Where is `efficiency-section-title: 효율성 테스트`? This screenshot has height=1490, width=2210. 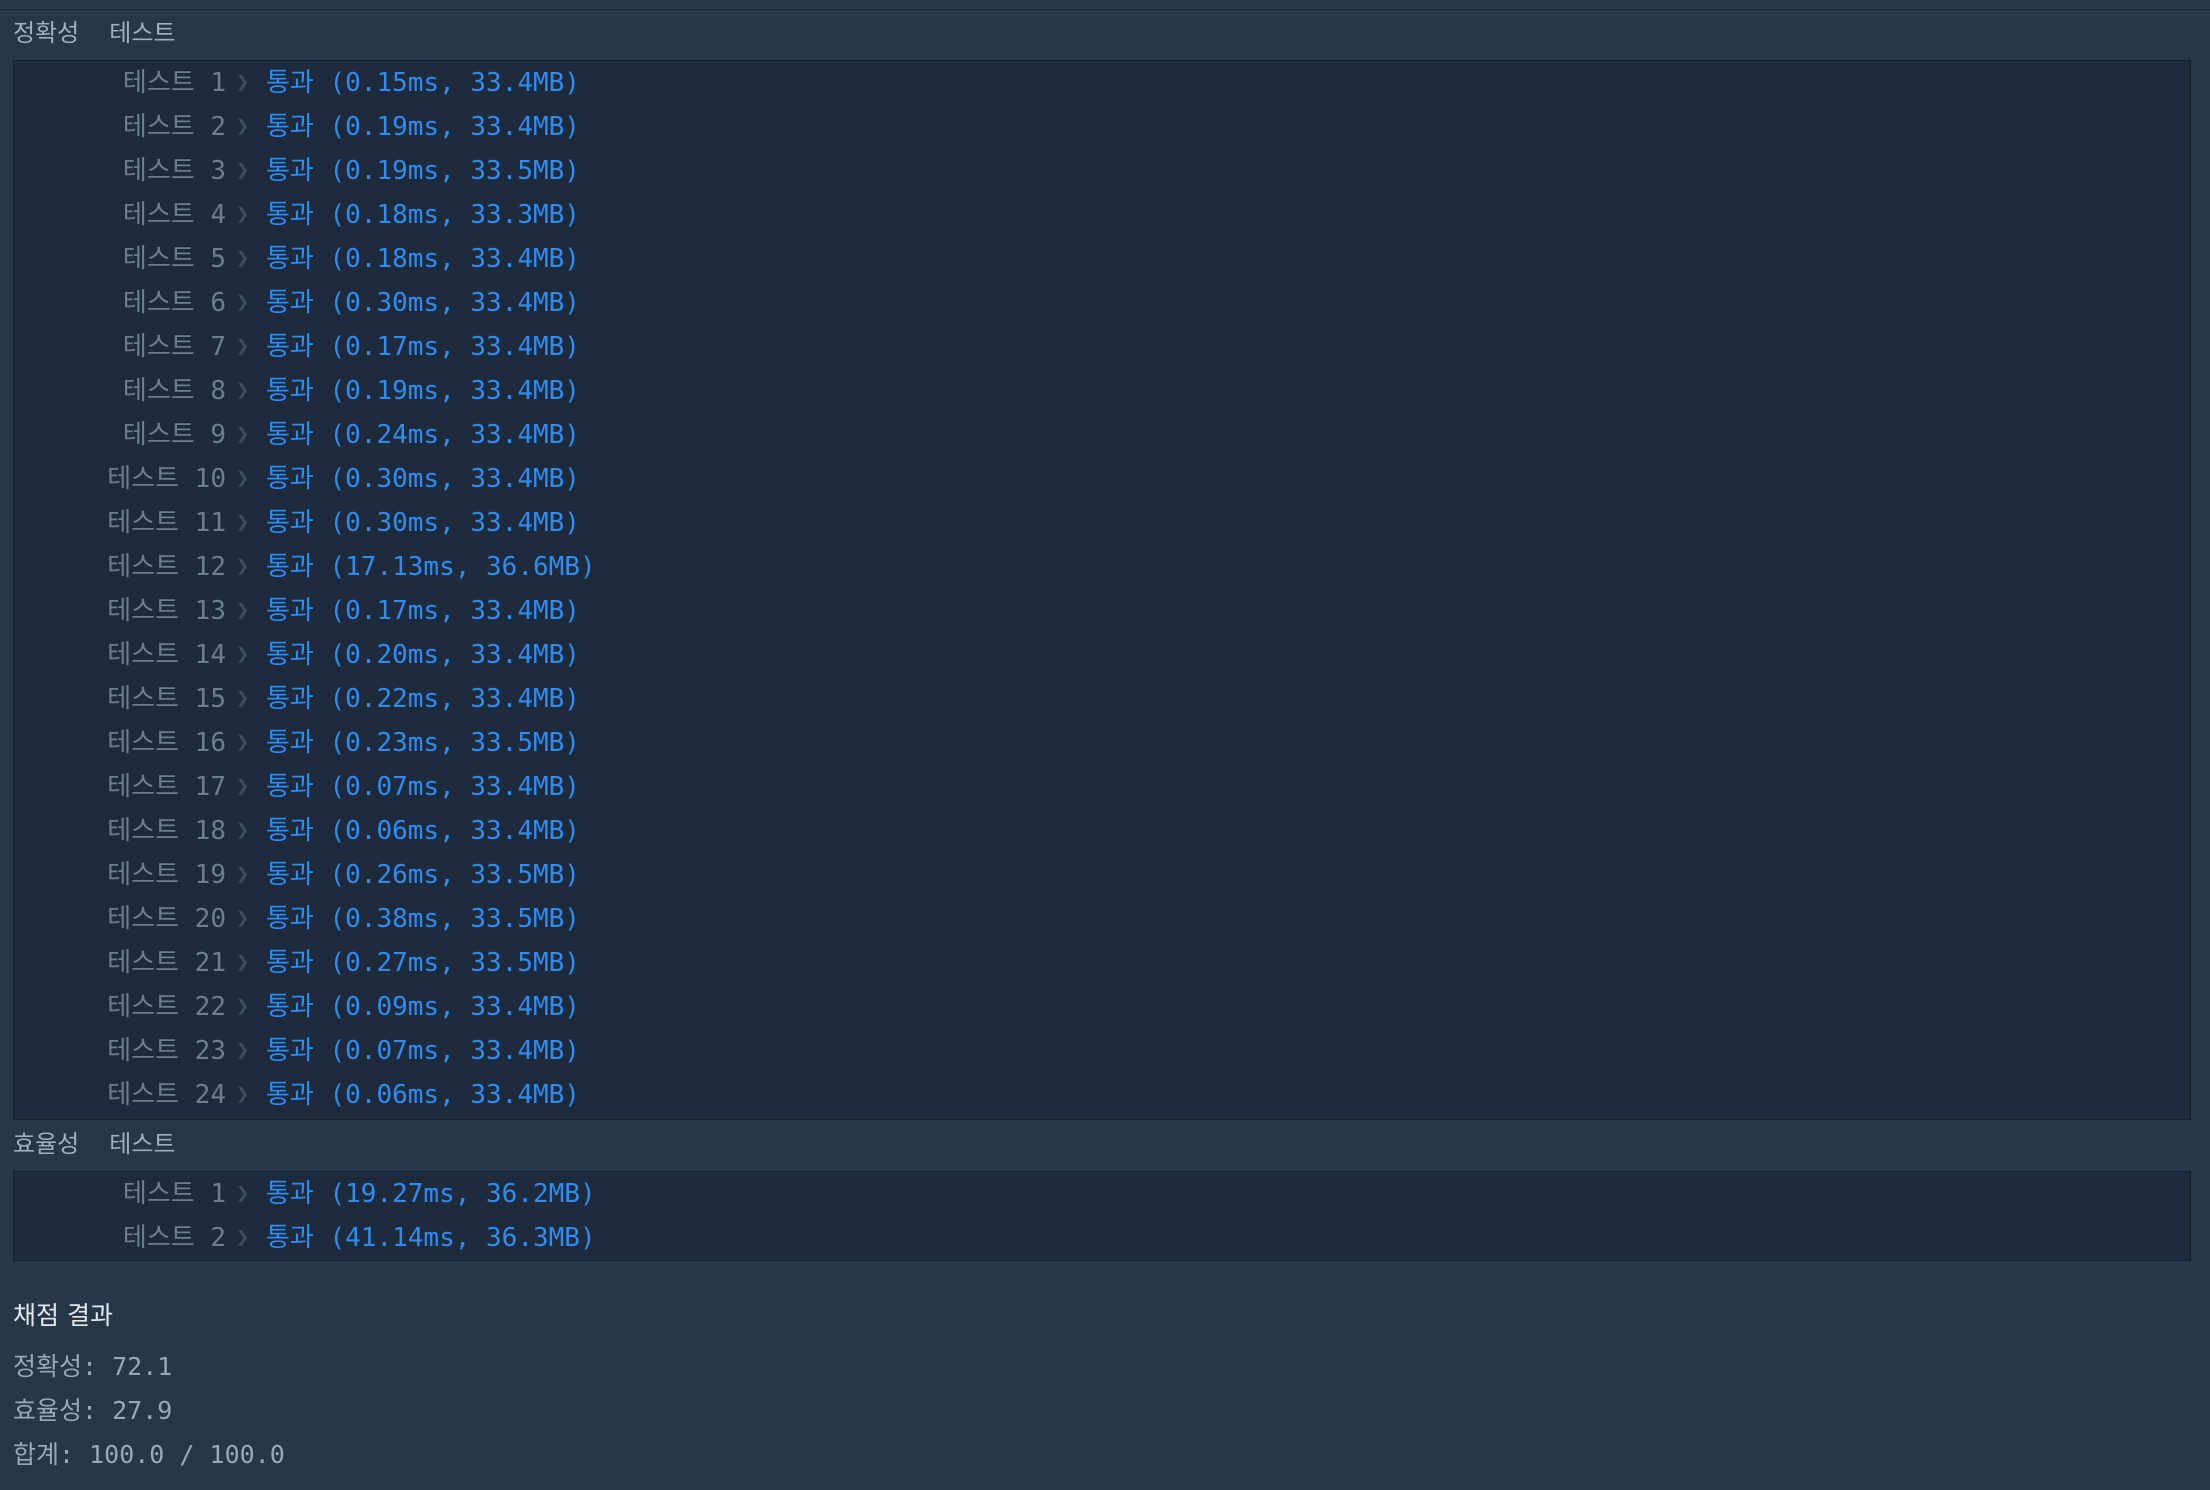
efficiency-section-title: 효율성 테스트 is located at coordinates (109, 1144).